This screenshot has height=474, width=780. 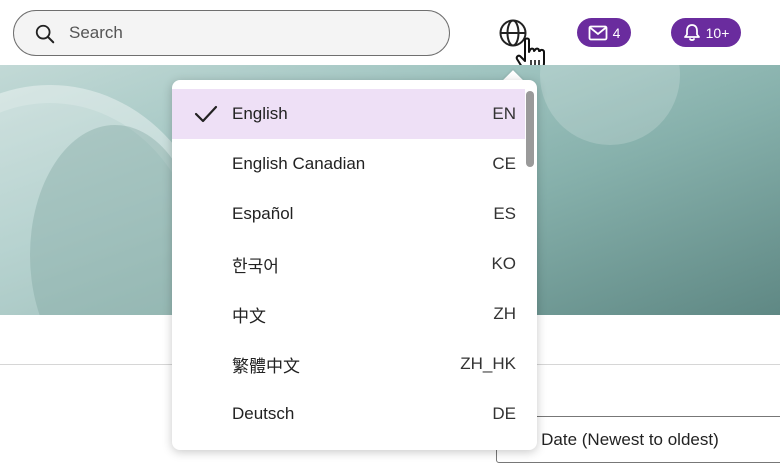 What do you see at coordinates (348, 314) in the screenshot?
I see `language-option-zh: 中文 ZH` at bounding box center [348, 314].